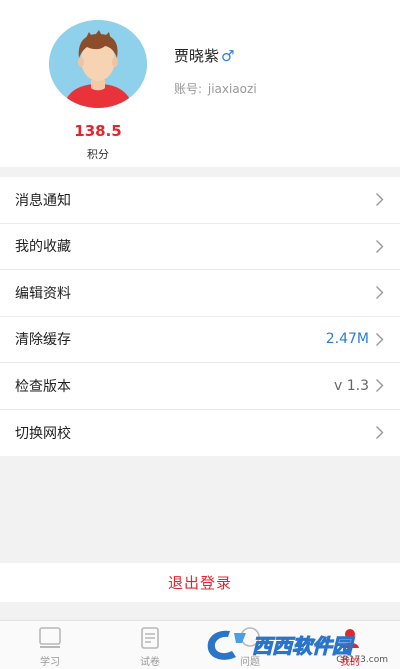 This screenshot has width=400, height=669. Describe the element at coordinates (43, 433) in the screenshot. I see `menu-item-label: 切换网校` at that location.